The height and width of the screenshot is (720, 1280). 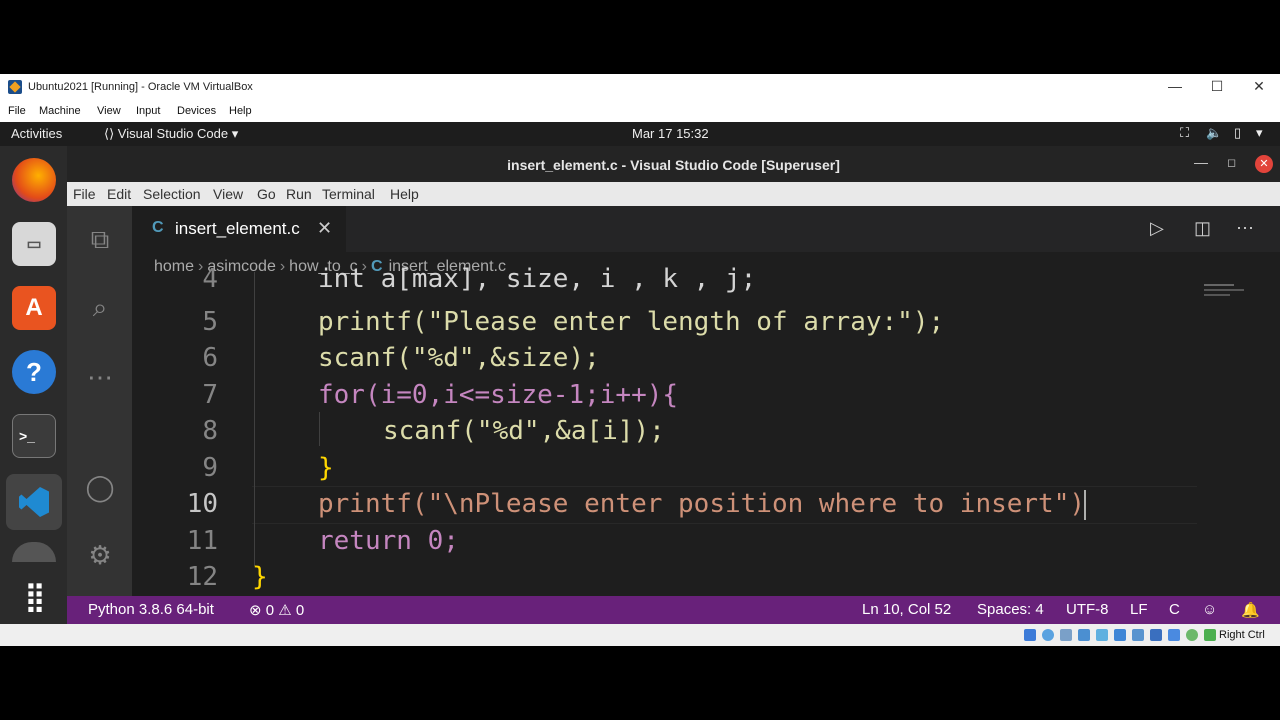 What do you see at coordinates (34, 436) in the screenshot?
I see `terminal-icon: >_` at bounding box center [34, 436].